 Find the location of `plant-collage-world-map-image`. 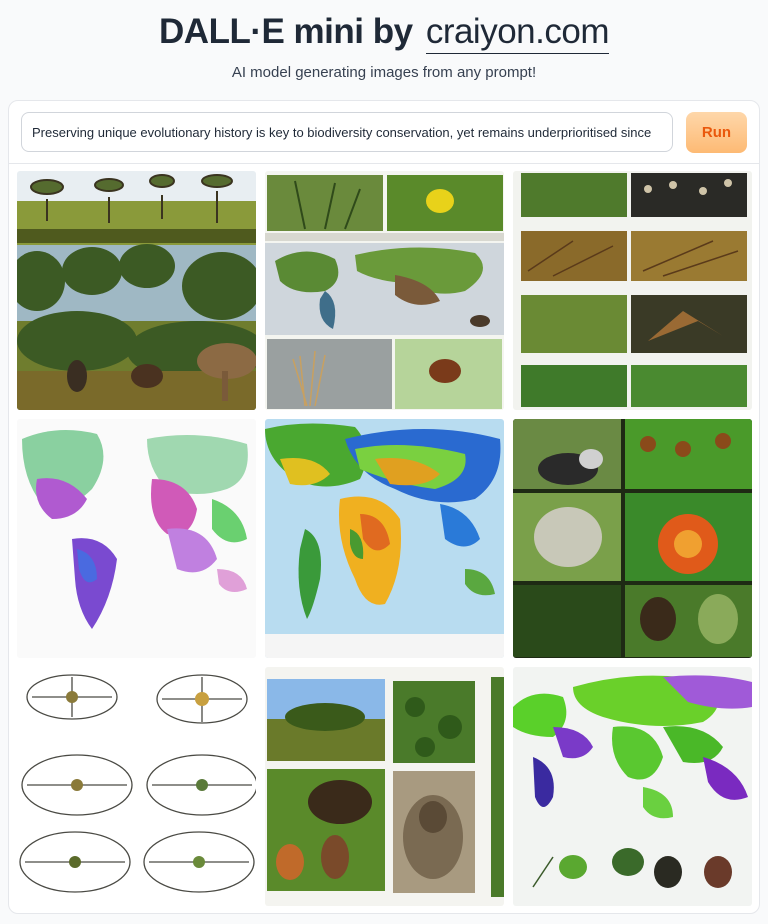

plant-collage-world-map-image is located at coordinates (384, 290).